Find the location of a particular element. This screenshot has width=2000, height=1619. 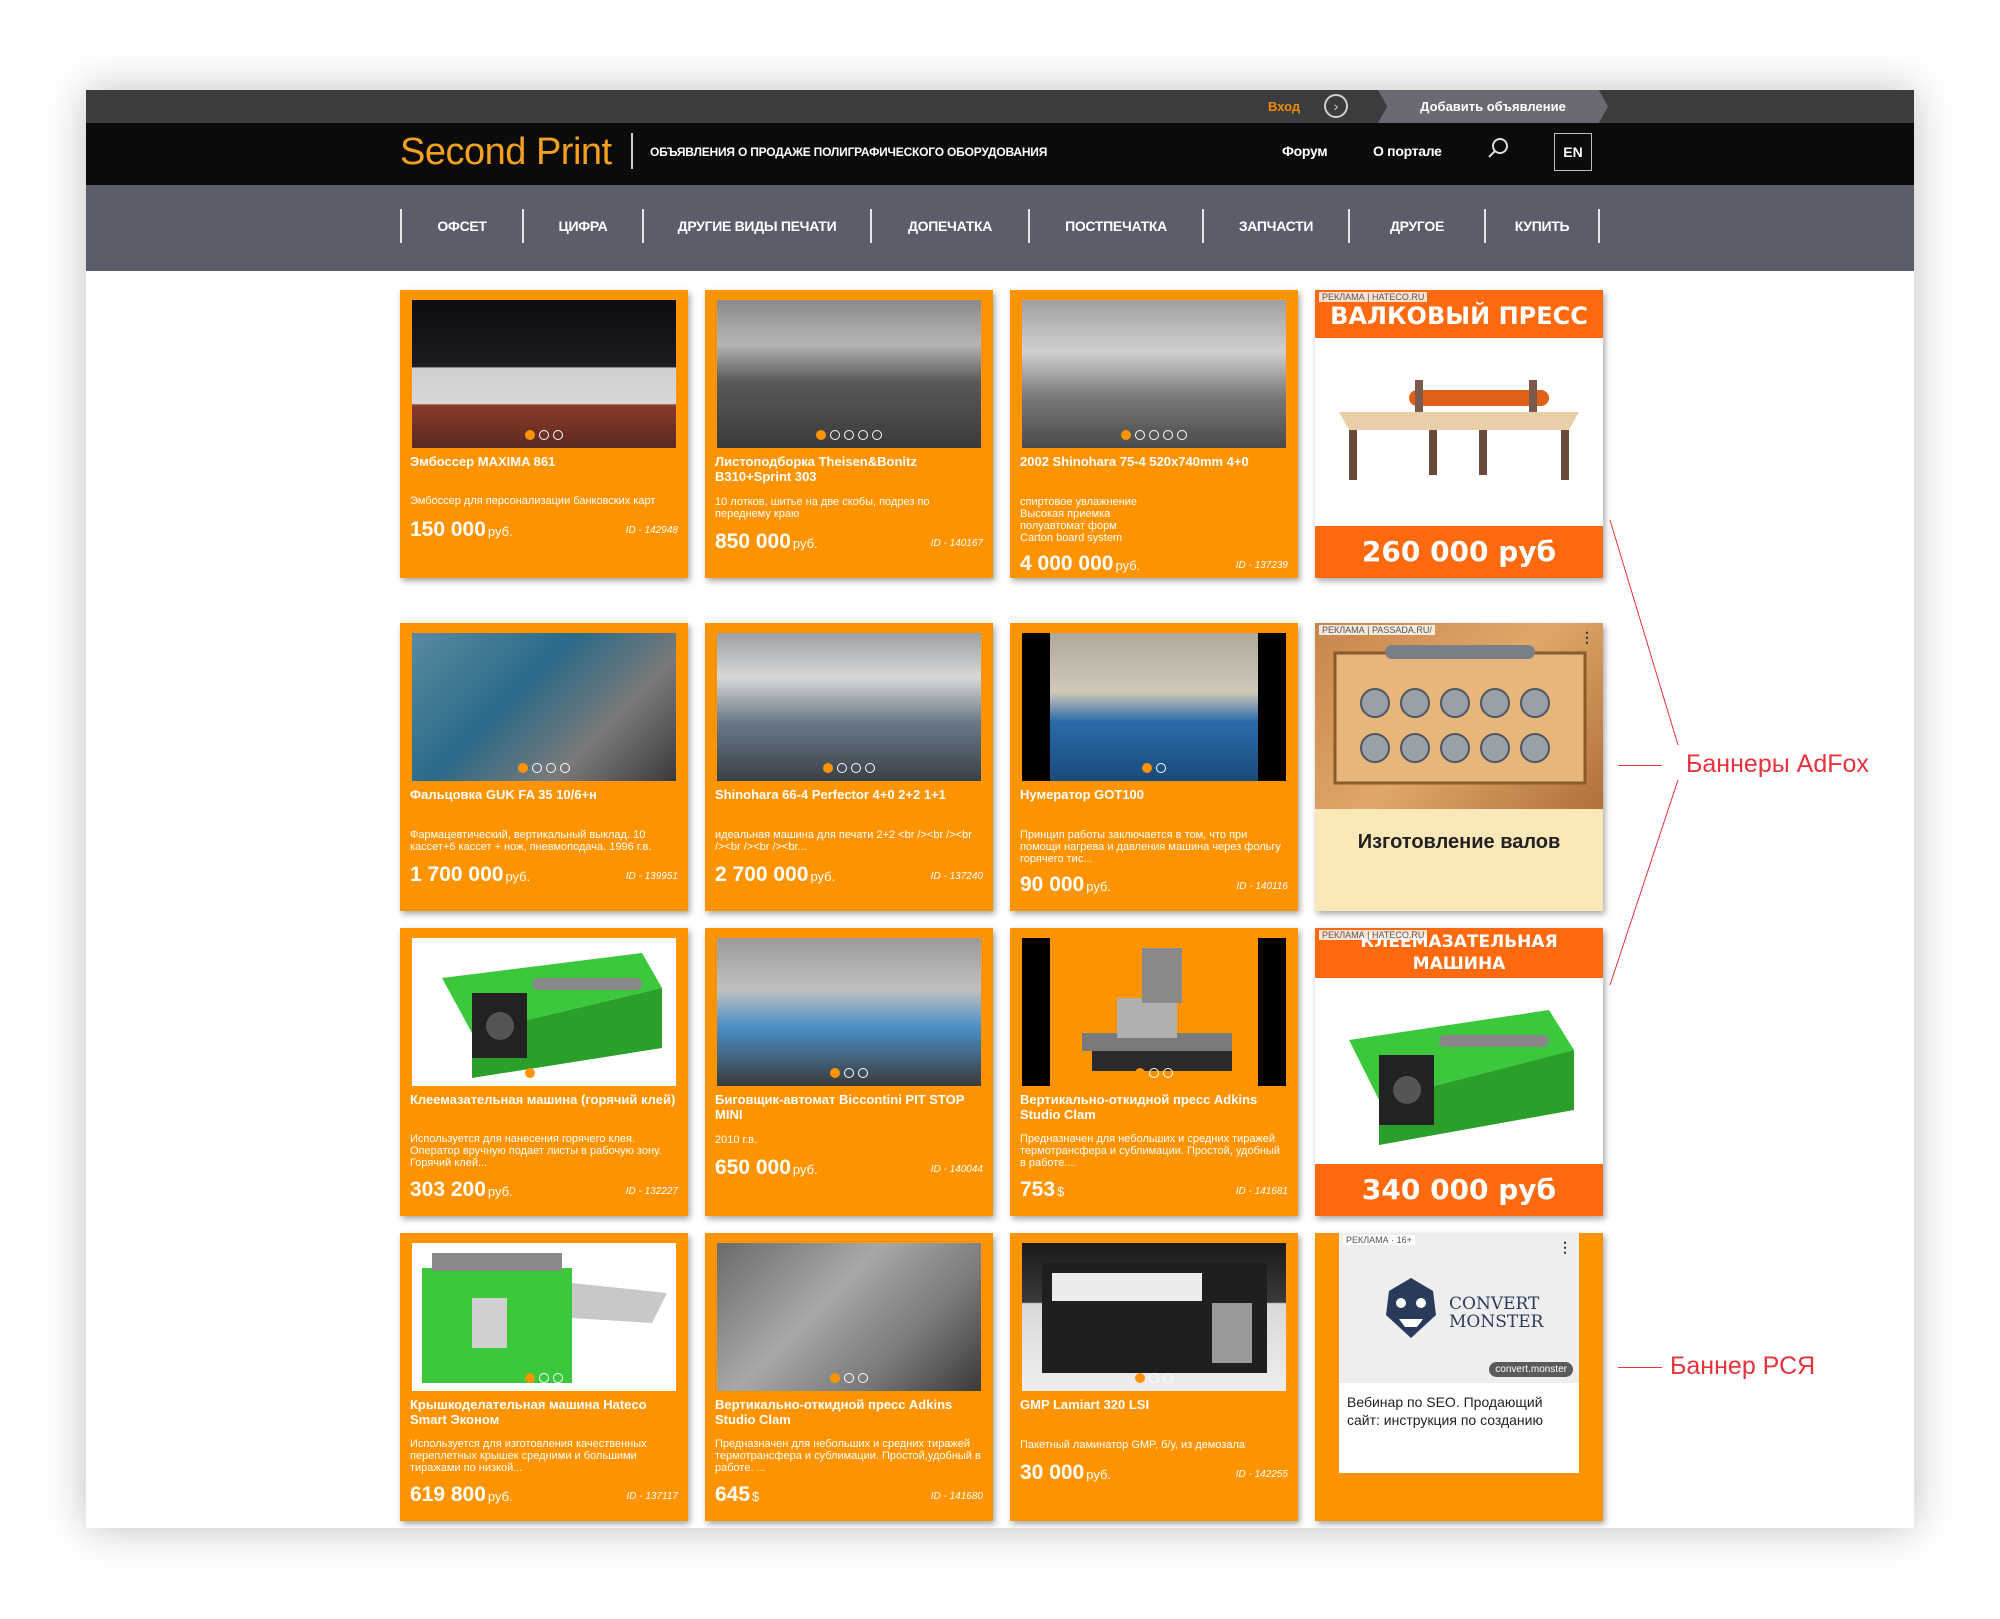

annotation-rsya: Баннер РСЯ is located at coordinates (1743, 1366).